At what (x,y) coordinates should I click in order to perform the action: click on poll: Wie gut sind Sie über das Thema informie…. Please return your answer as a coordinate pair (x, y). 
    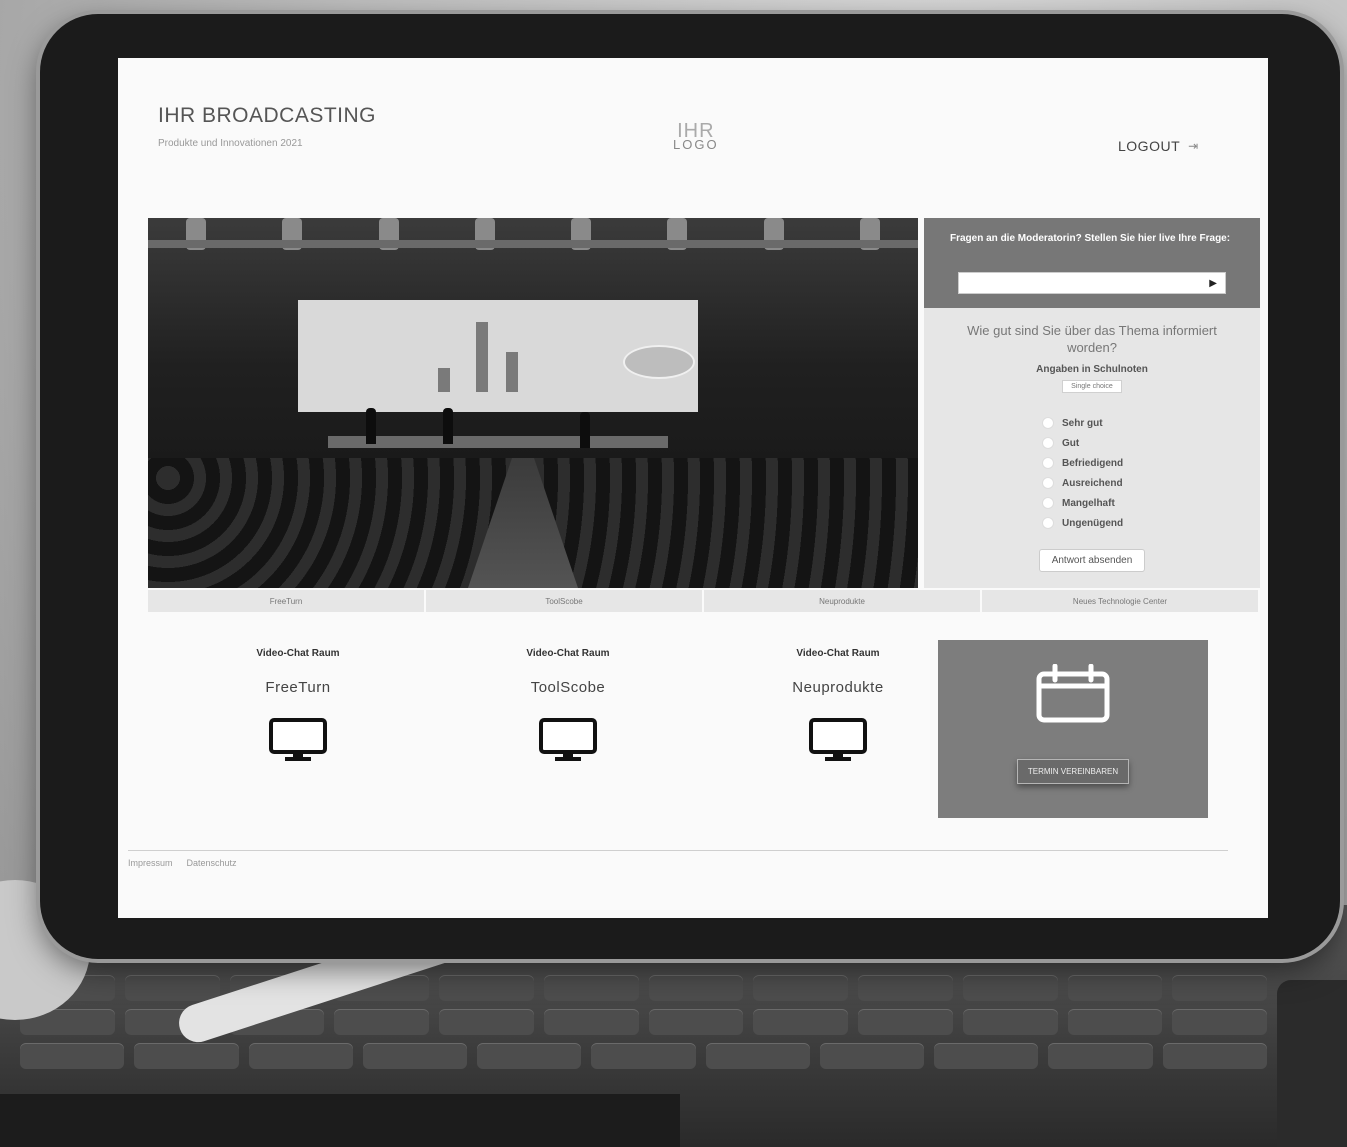
    Looking at the image, I should click on (1092, 440).